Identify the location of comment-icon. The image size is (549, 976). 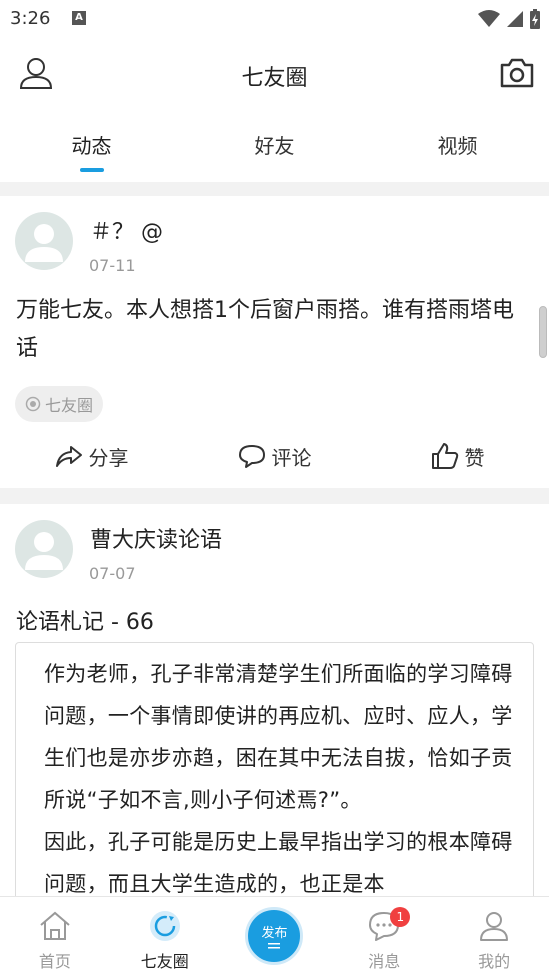
(251, 456).